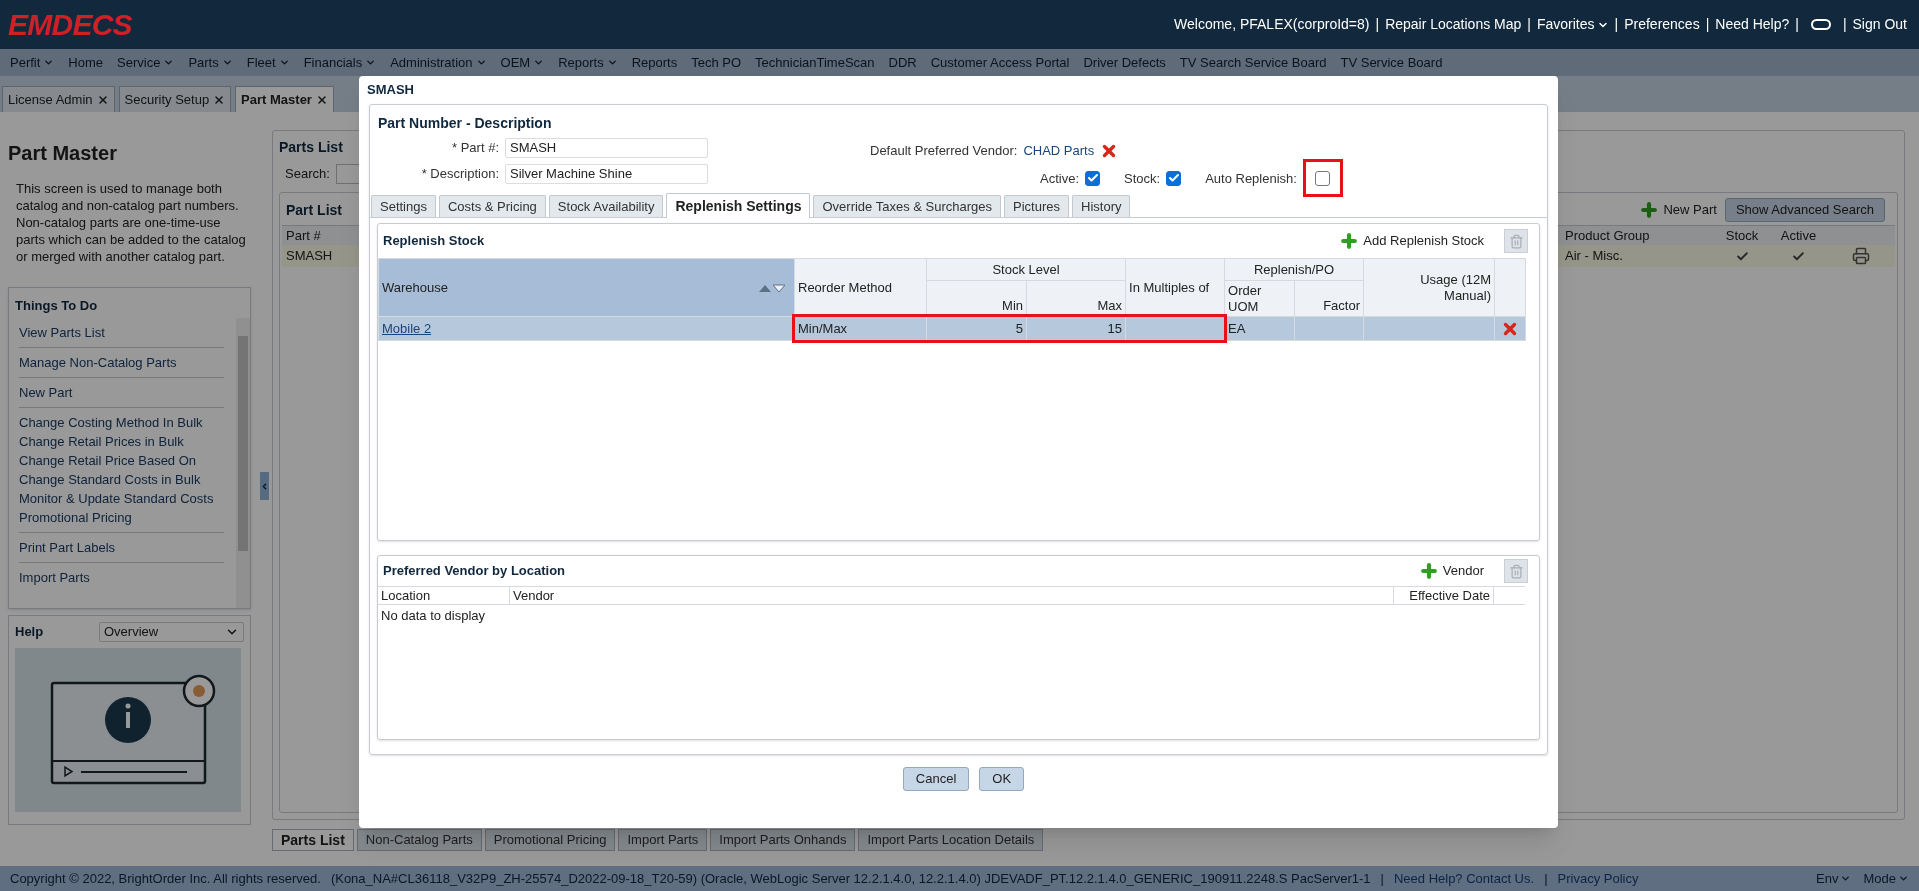 The height and width of the screenshot is (891, 1919). I want to click on section-tab: Promotional Pricing, so click(550, 840).